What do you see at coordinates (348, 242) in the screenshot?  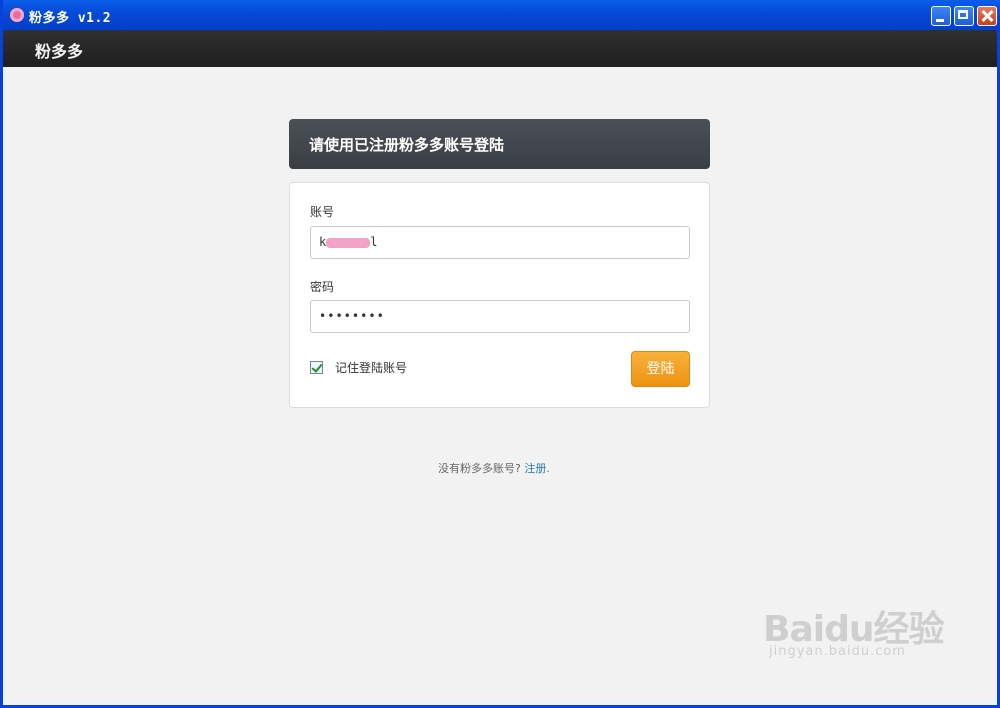 I see `redacted-mark` at bounding box center [348, 242].